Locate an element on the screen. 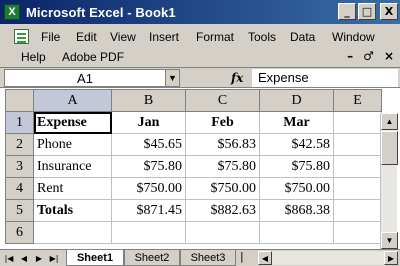 The width and height of the screenshot is (400, 266). table-row: 6 is located at coordinates (193, 232).